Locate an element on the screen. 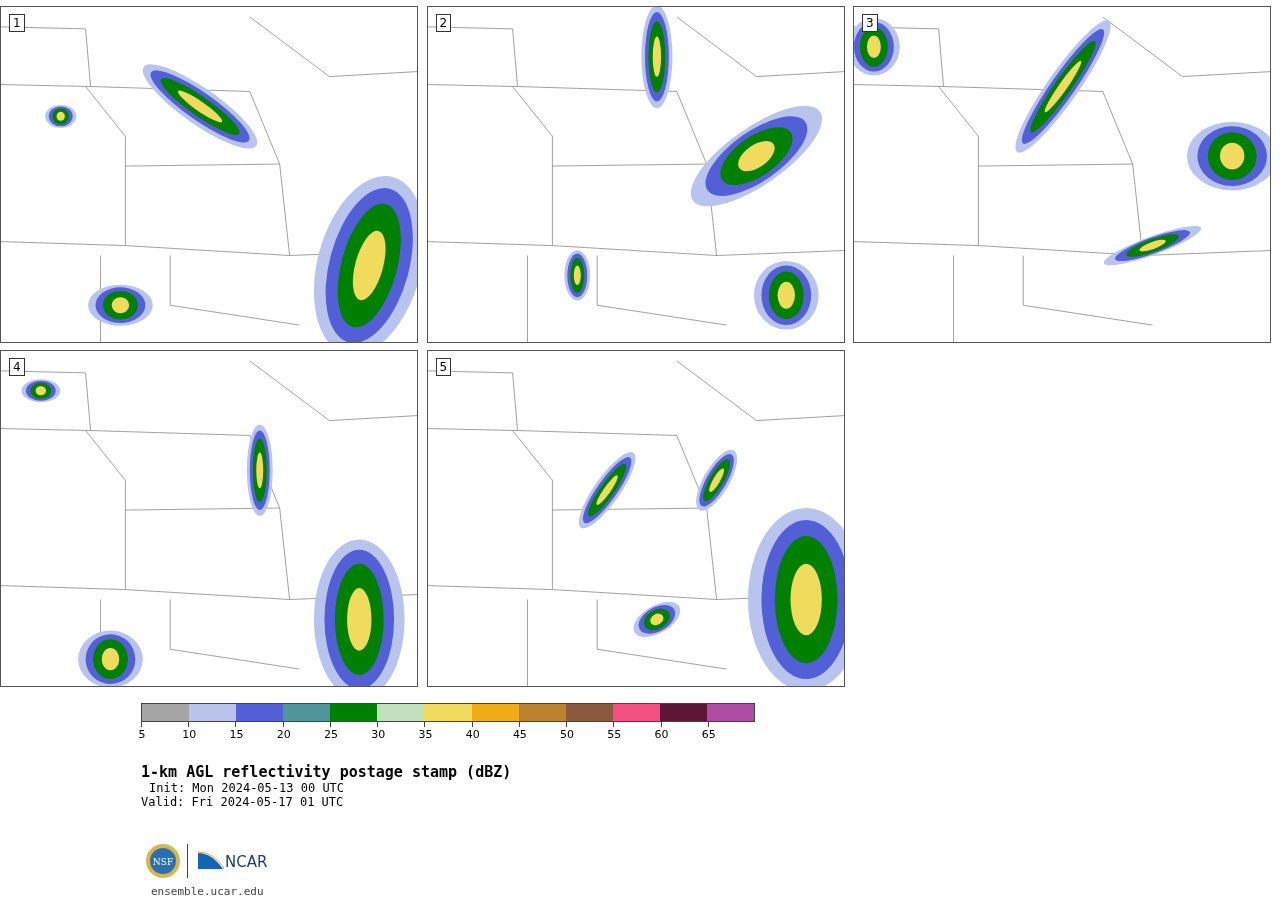 The image size is (1280, 901). panel-number: 4 is located at coordinates (17, 367).